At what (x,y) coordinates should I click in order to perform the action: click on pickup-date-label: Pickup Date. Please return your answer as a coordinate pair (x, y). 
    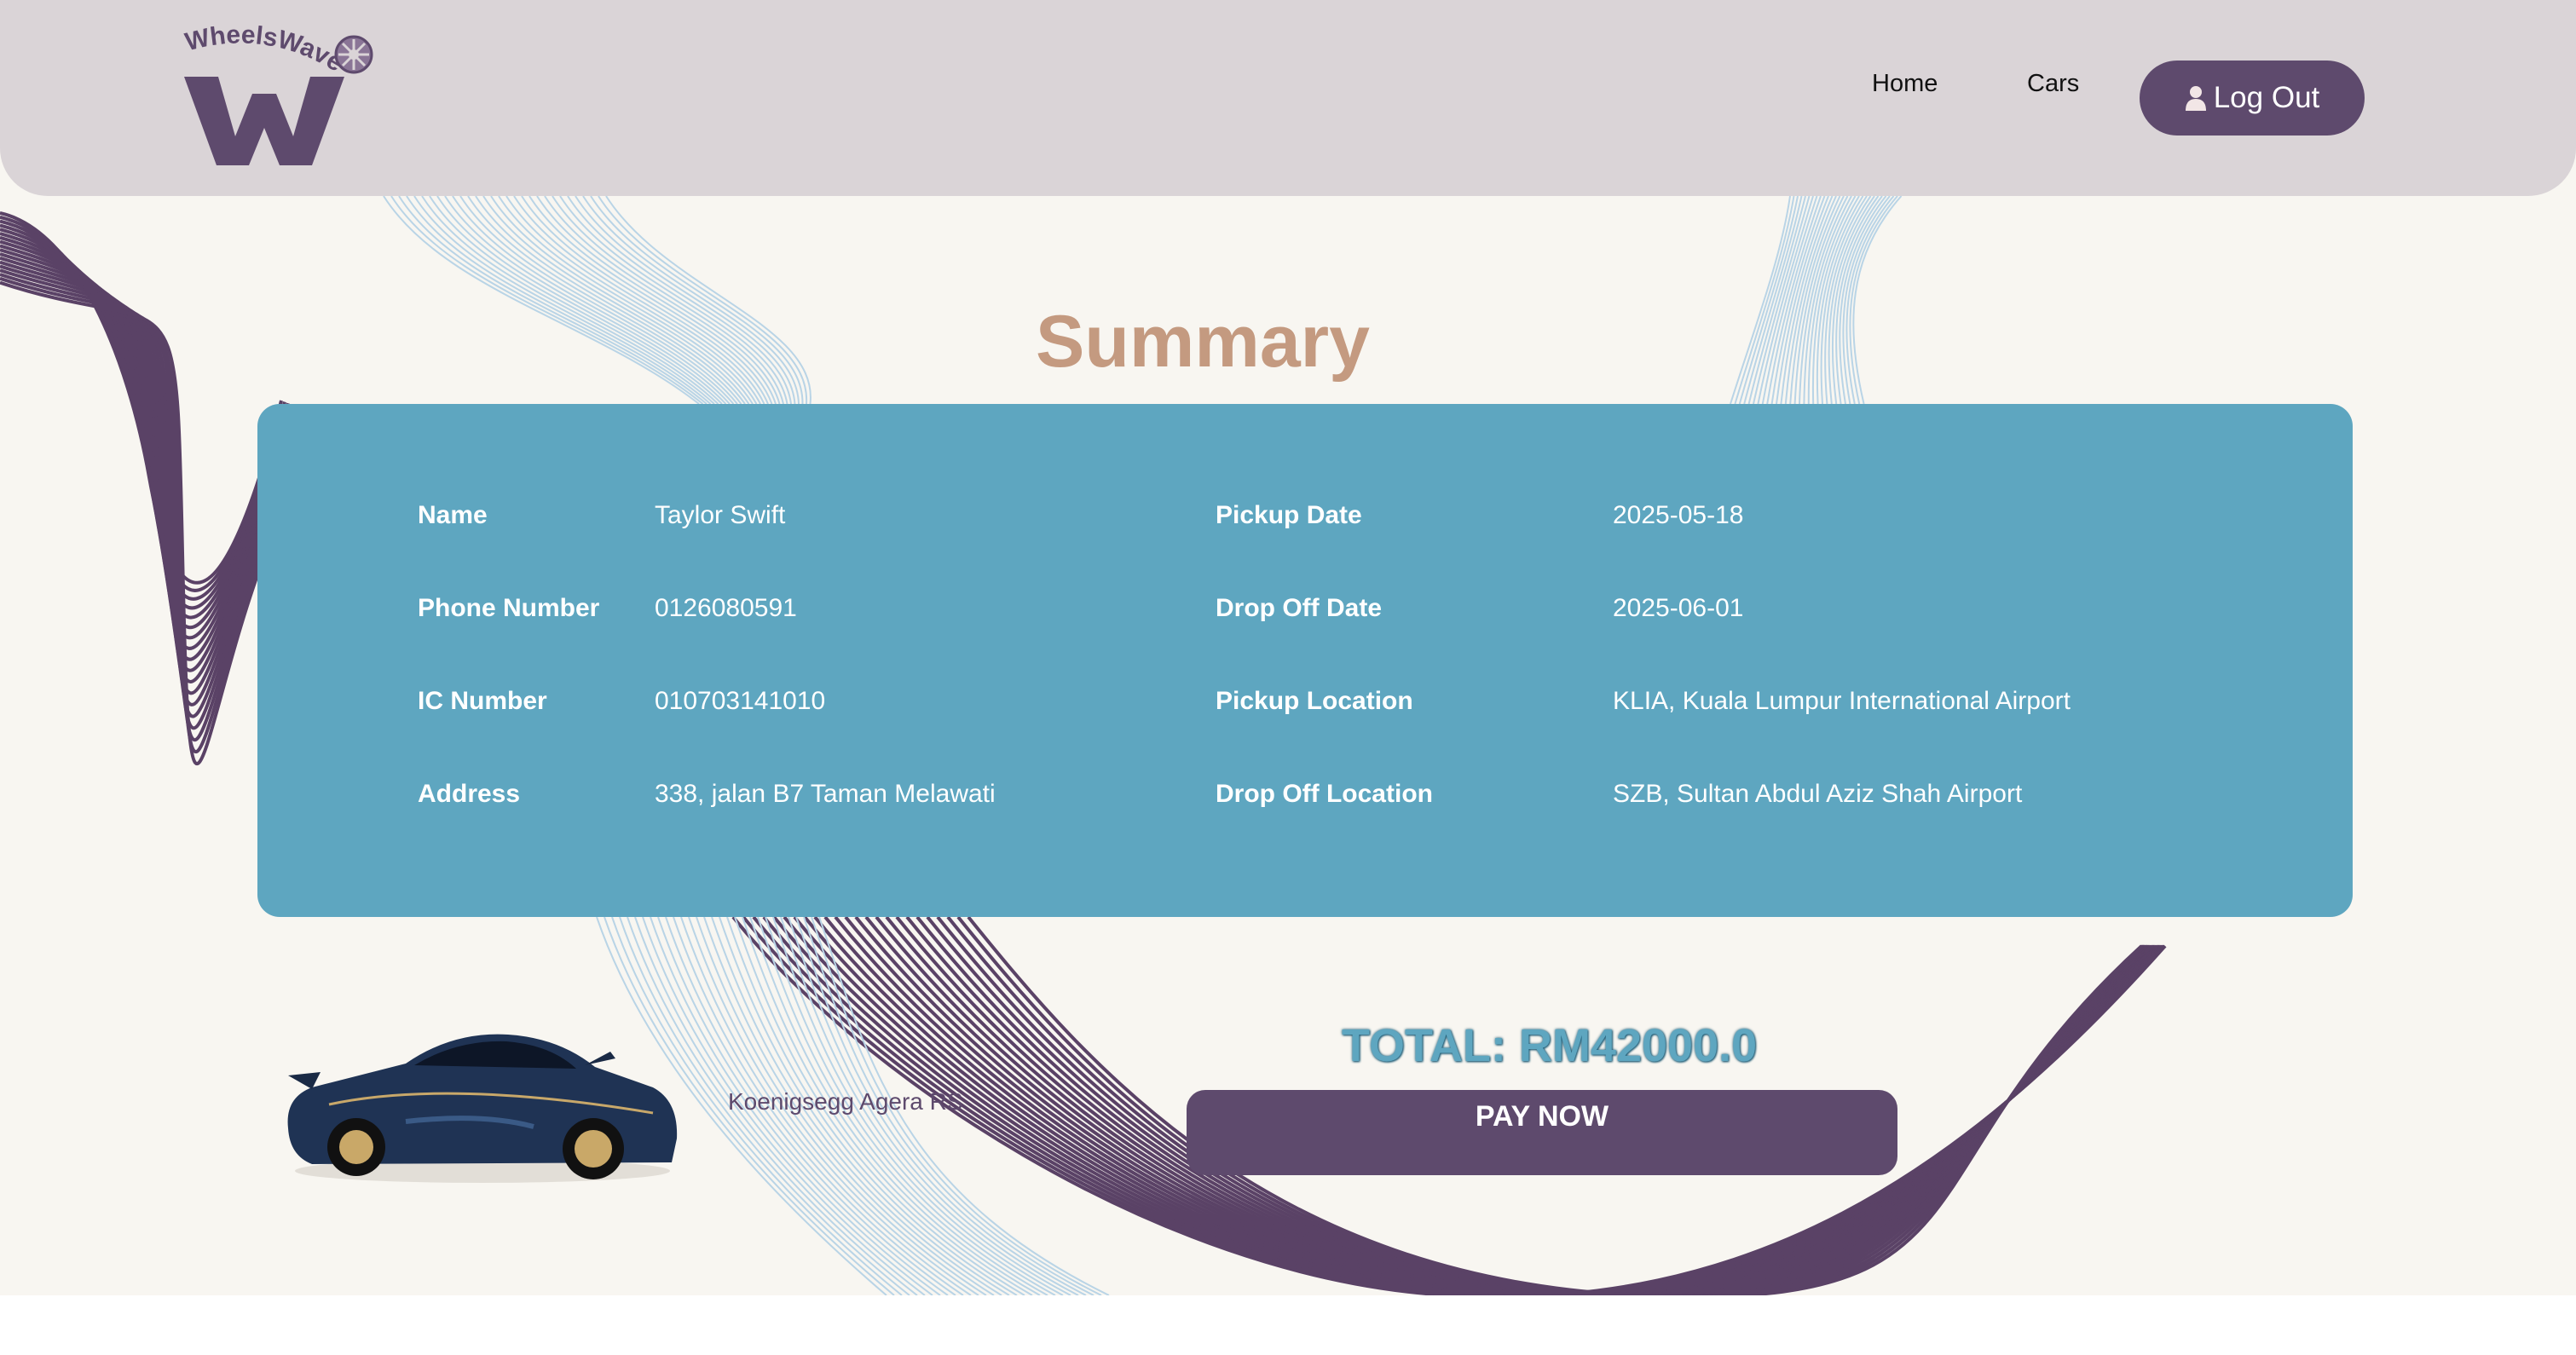
    Looking at the image, I should click on (1289, 515).